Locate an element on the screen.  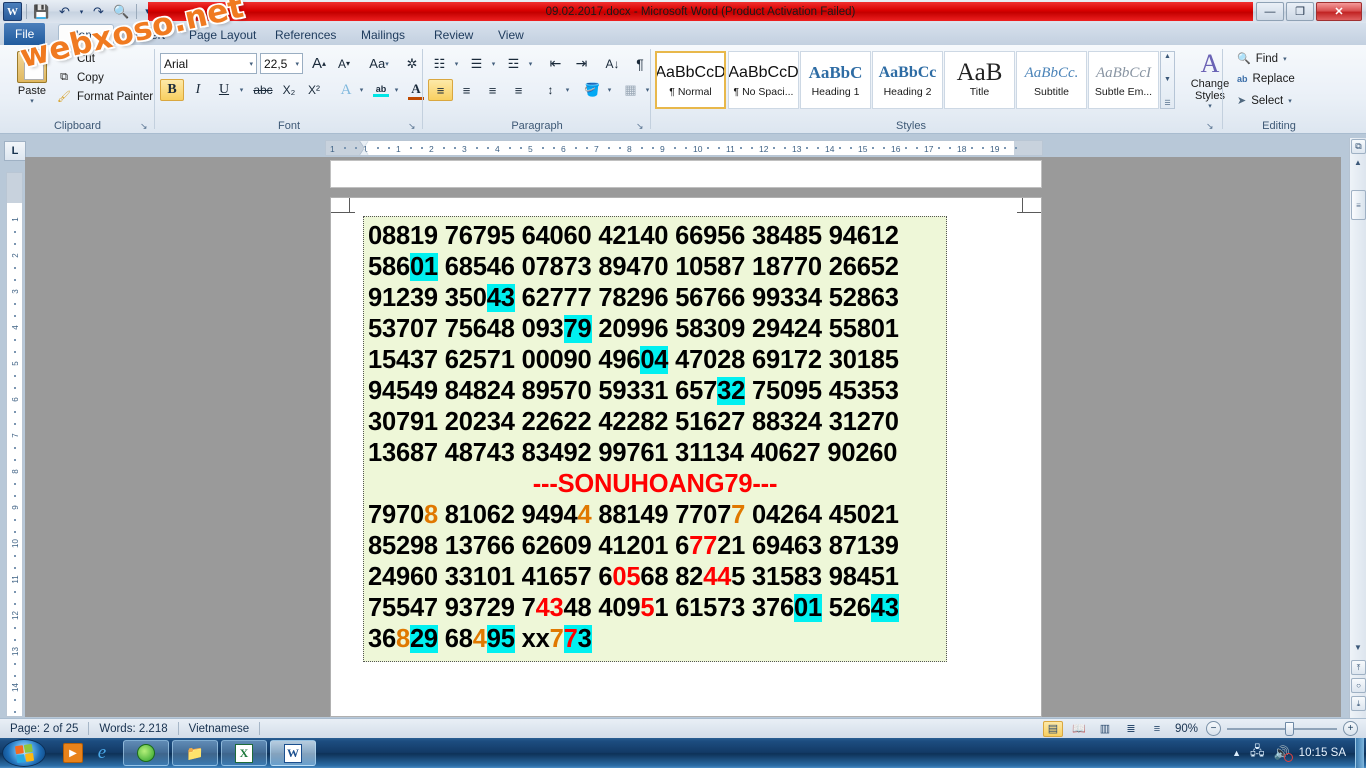
paragraph-dialog-launcher: ↘ is located at coordinates (641, 126).